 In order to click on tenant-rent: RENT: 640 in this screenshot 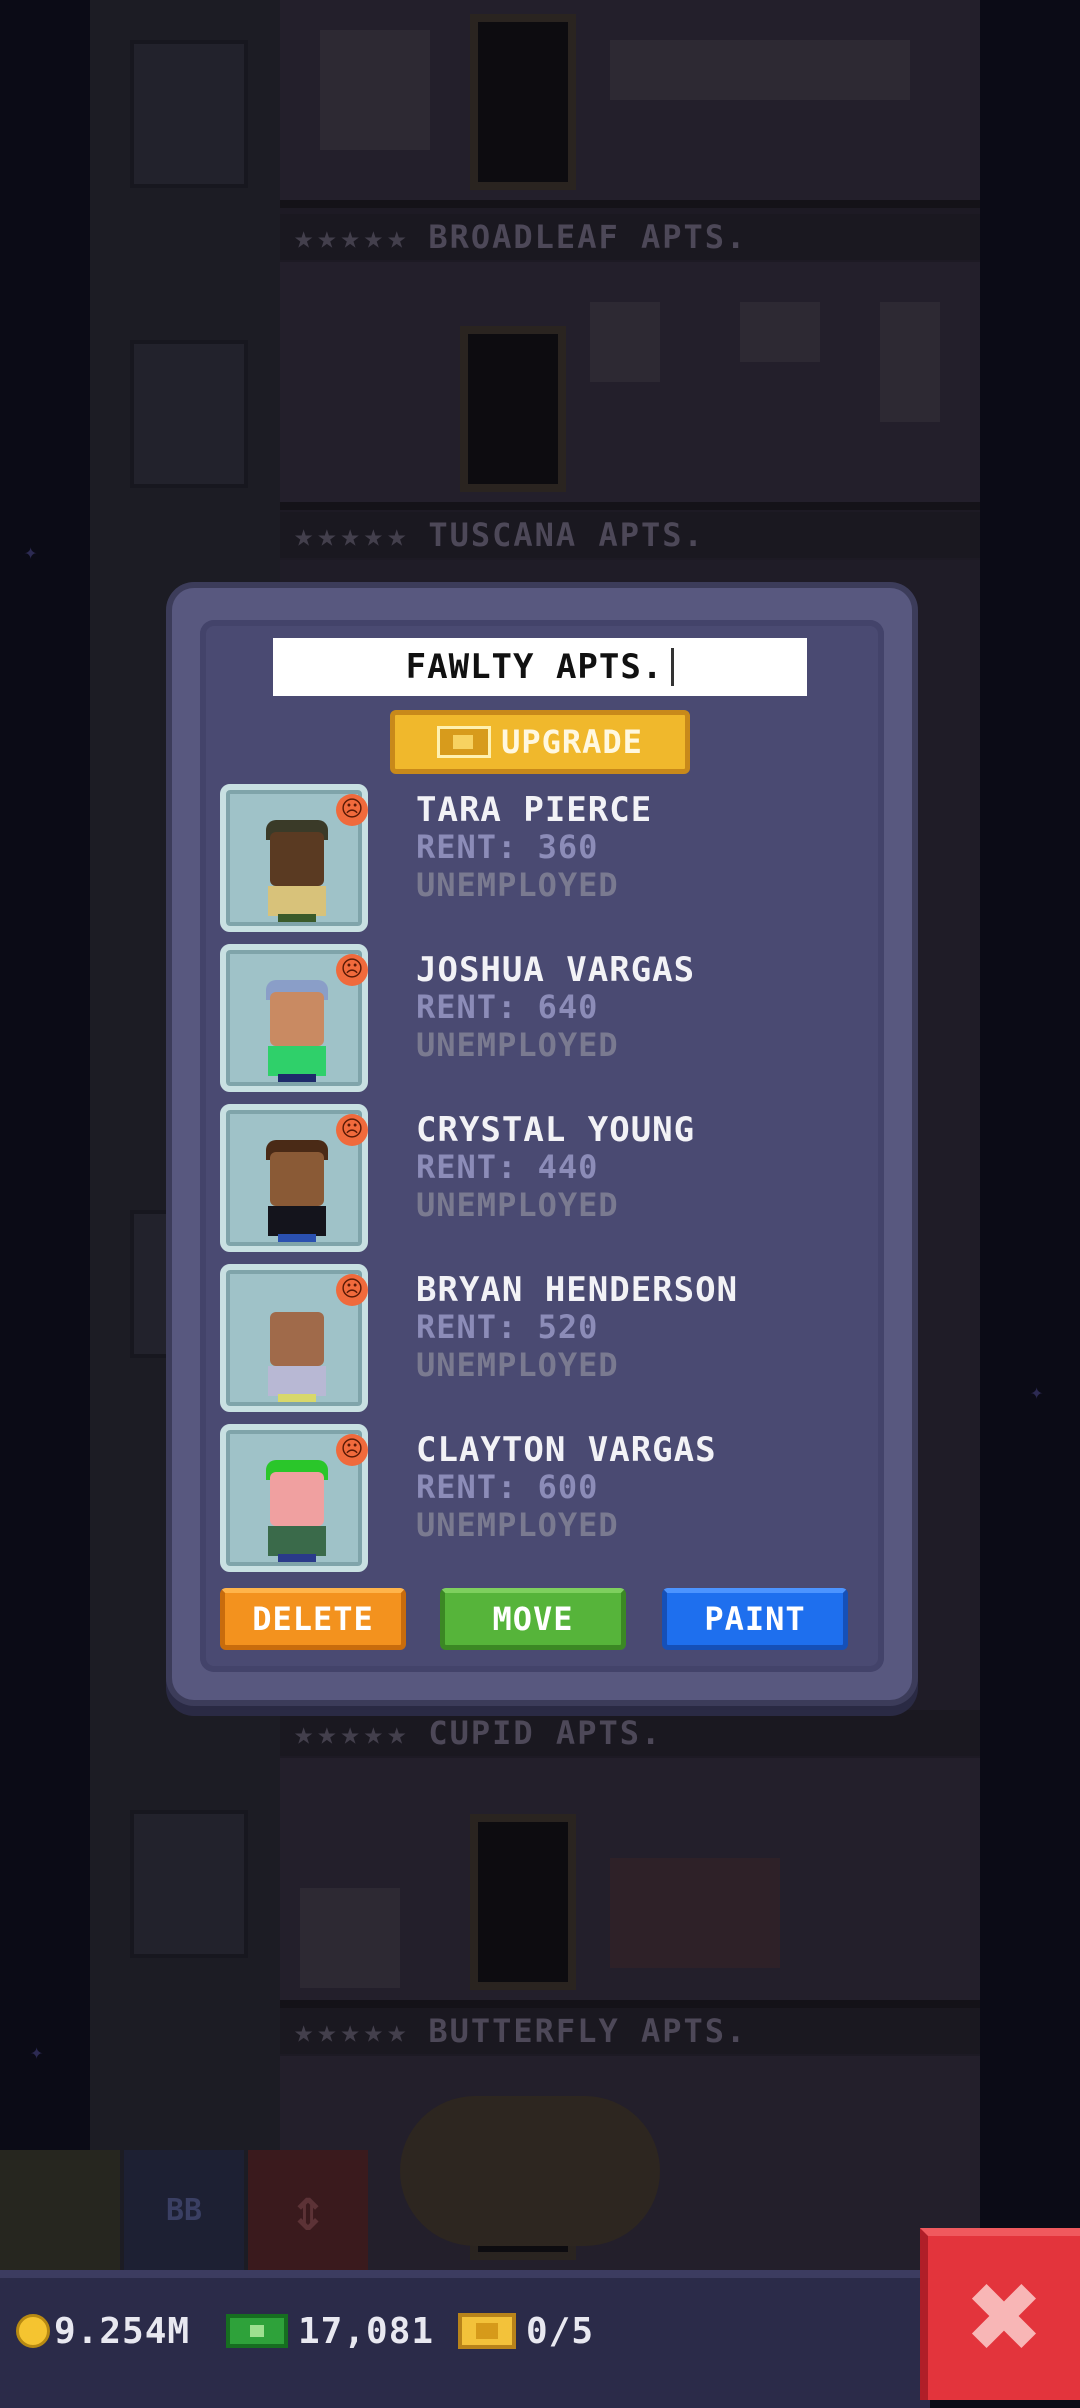, I will do `click(507, 1007)`.